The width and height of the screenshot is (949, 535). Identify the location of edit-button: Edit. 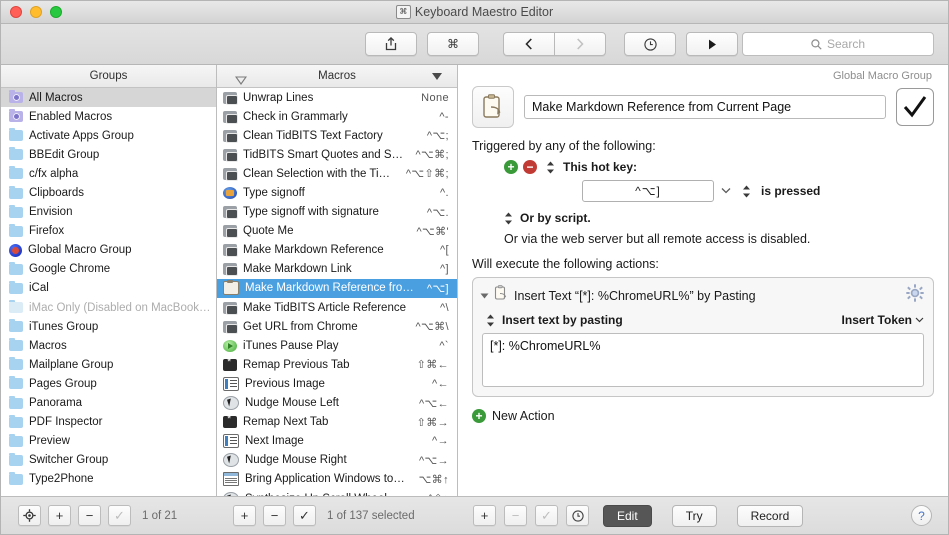
(627, 515).